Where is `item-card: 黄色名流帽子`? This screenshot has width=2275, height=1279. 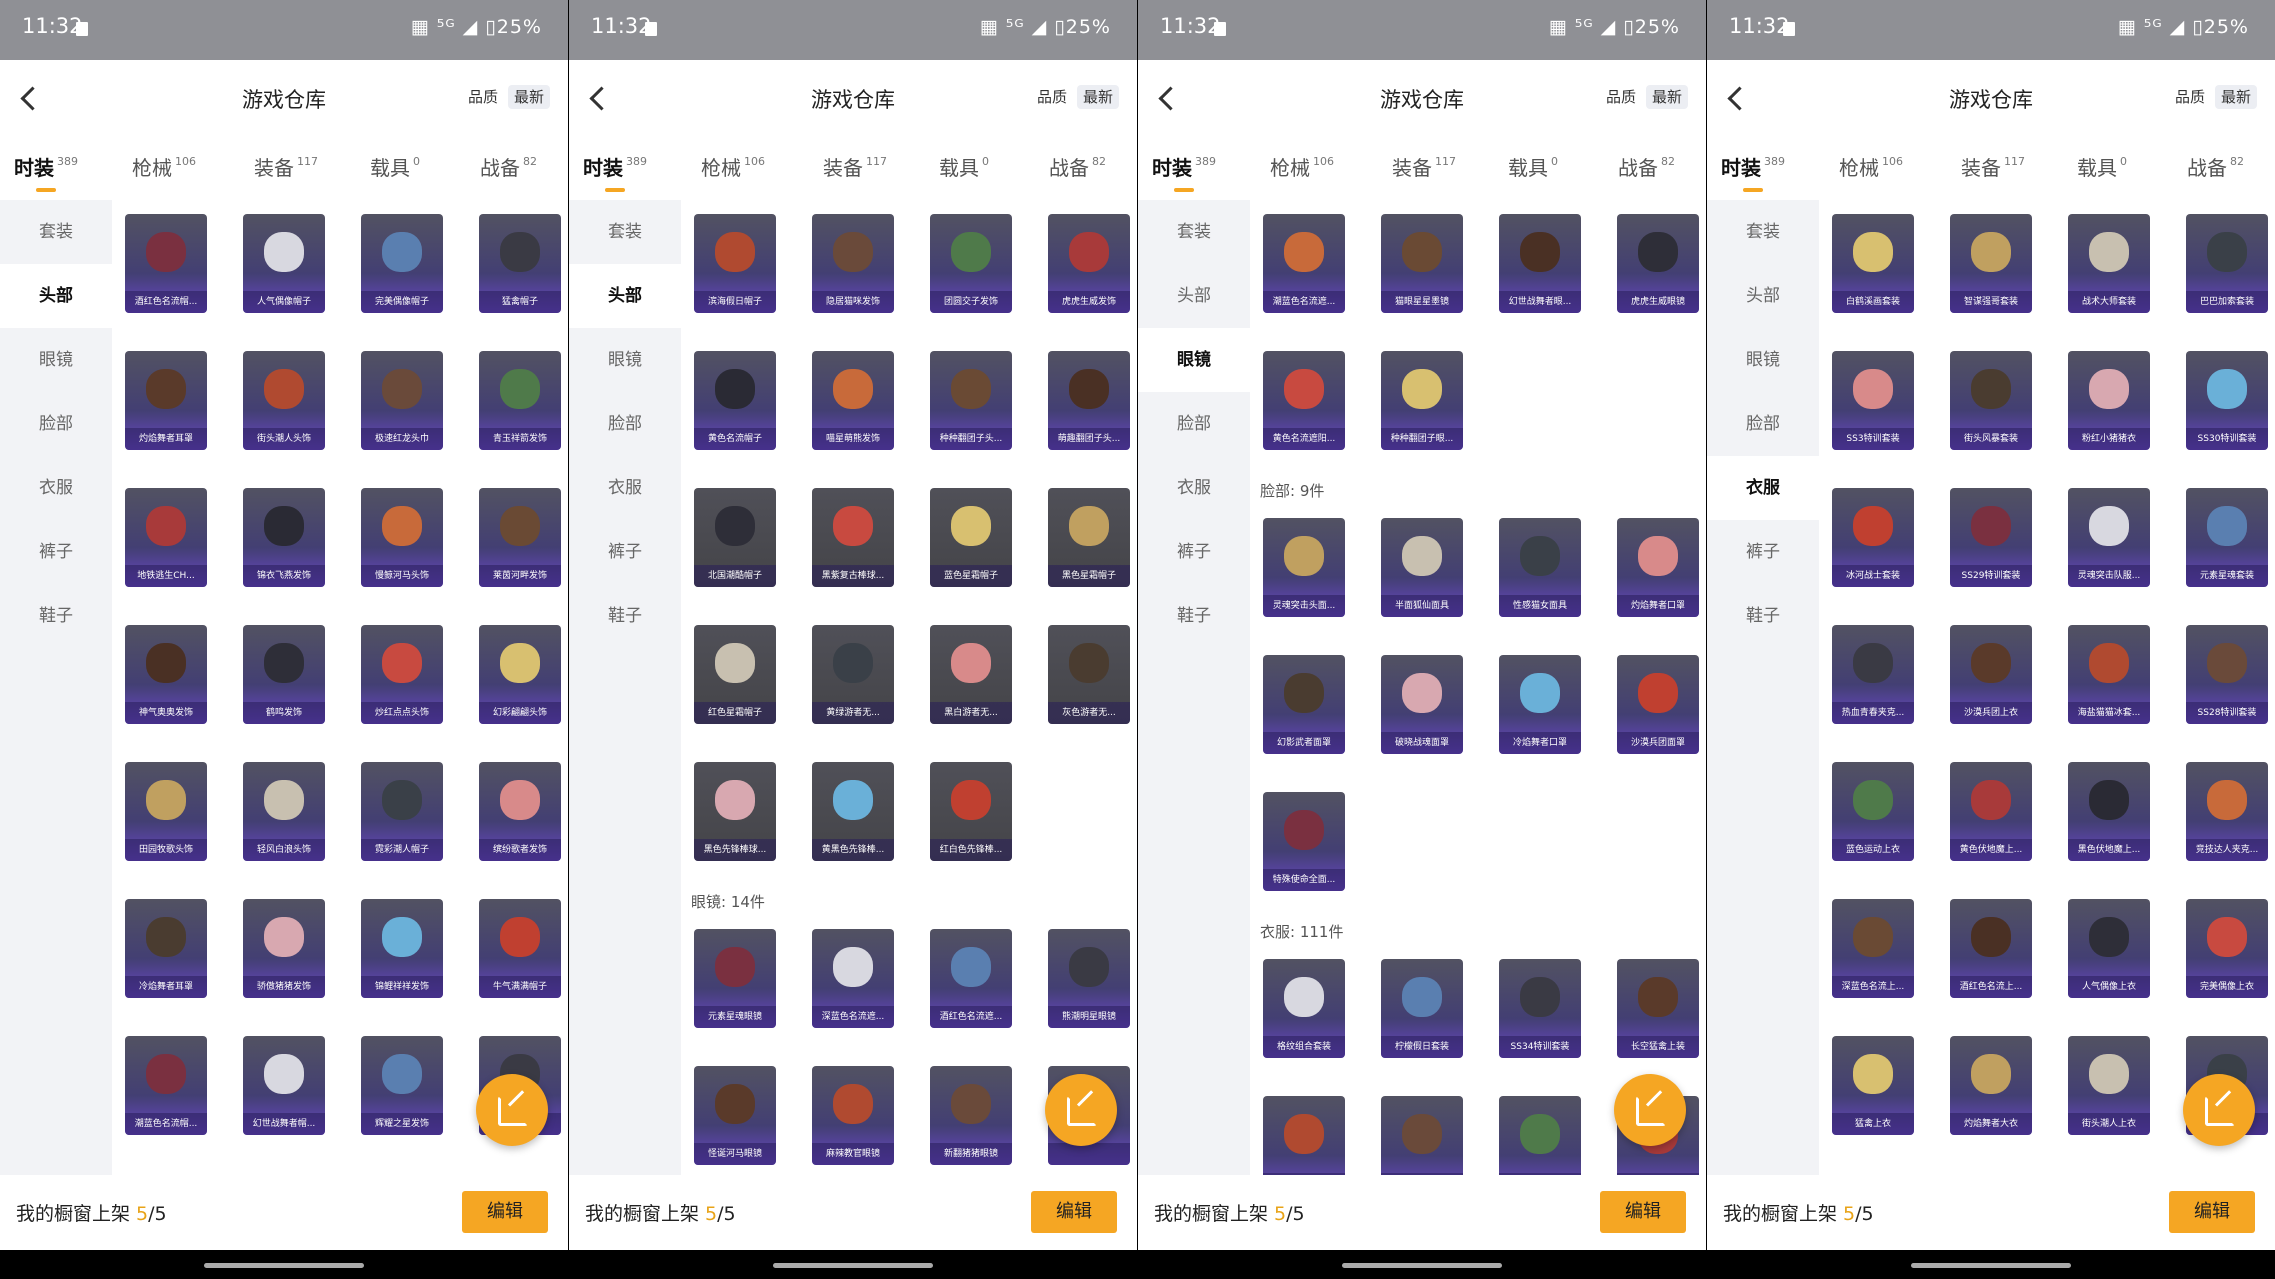
item-card: 黄色名流帽子 is located at coordinates (735, 400).